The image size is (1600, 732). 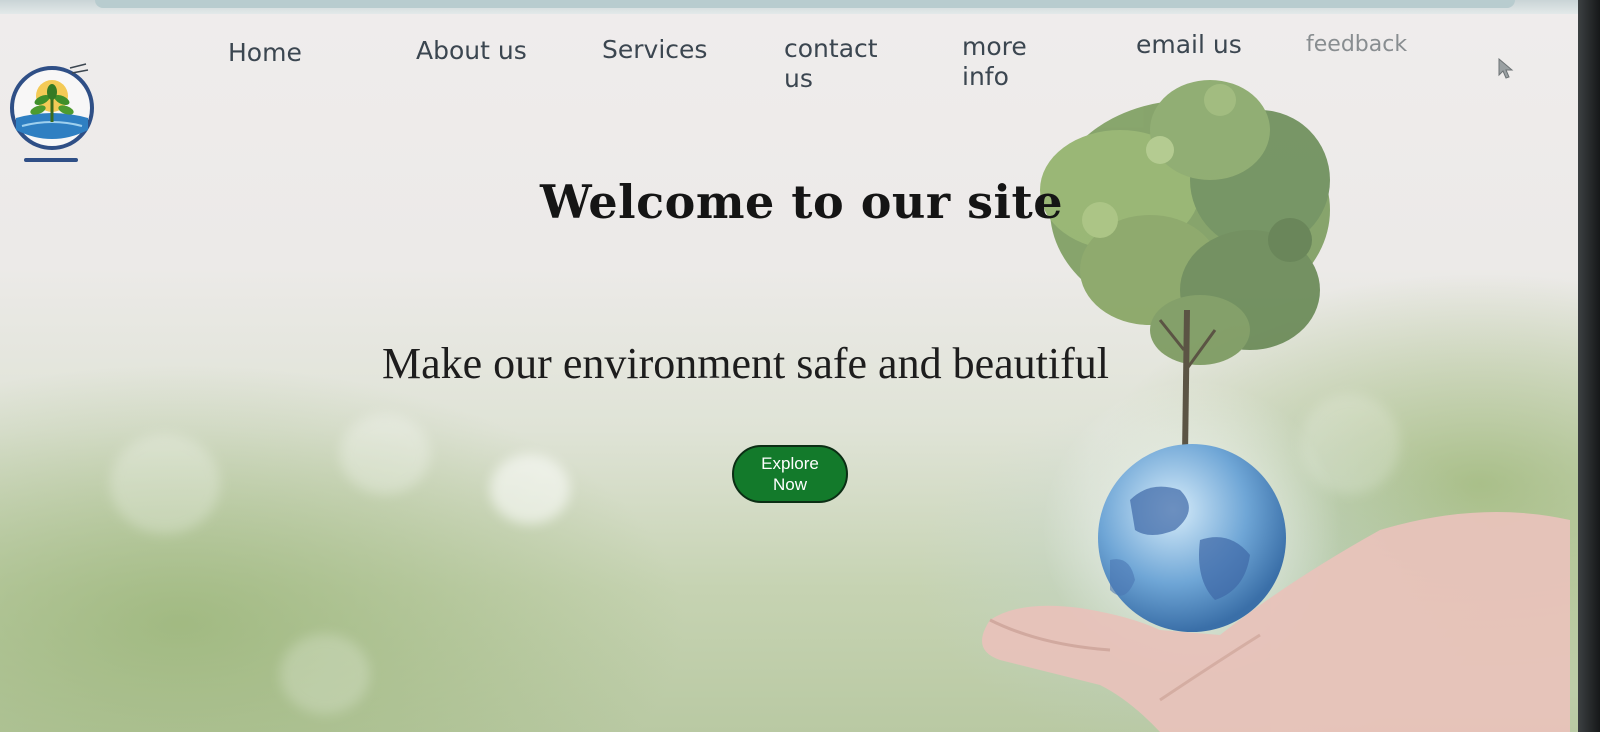 What do you see at coordinates (265, 53) in the screenshot?
I see `nav-link-home: Home` at bounding box center [265, 53].